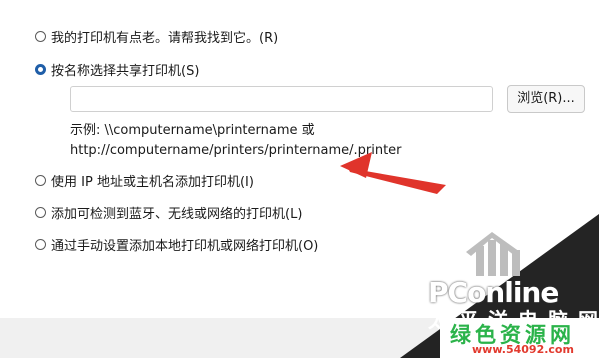 This screenshot has height=358, width=599. Describe the element at coordinates (40, 180) in the screenshot. I see `radio-ip-hostname` at that location.